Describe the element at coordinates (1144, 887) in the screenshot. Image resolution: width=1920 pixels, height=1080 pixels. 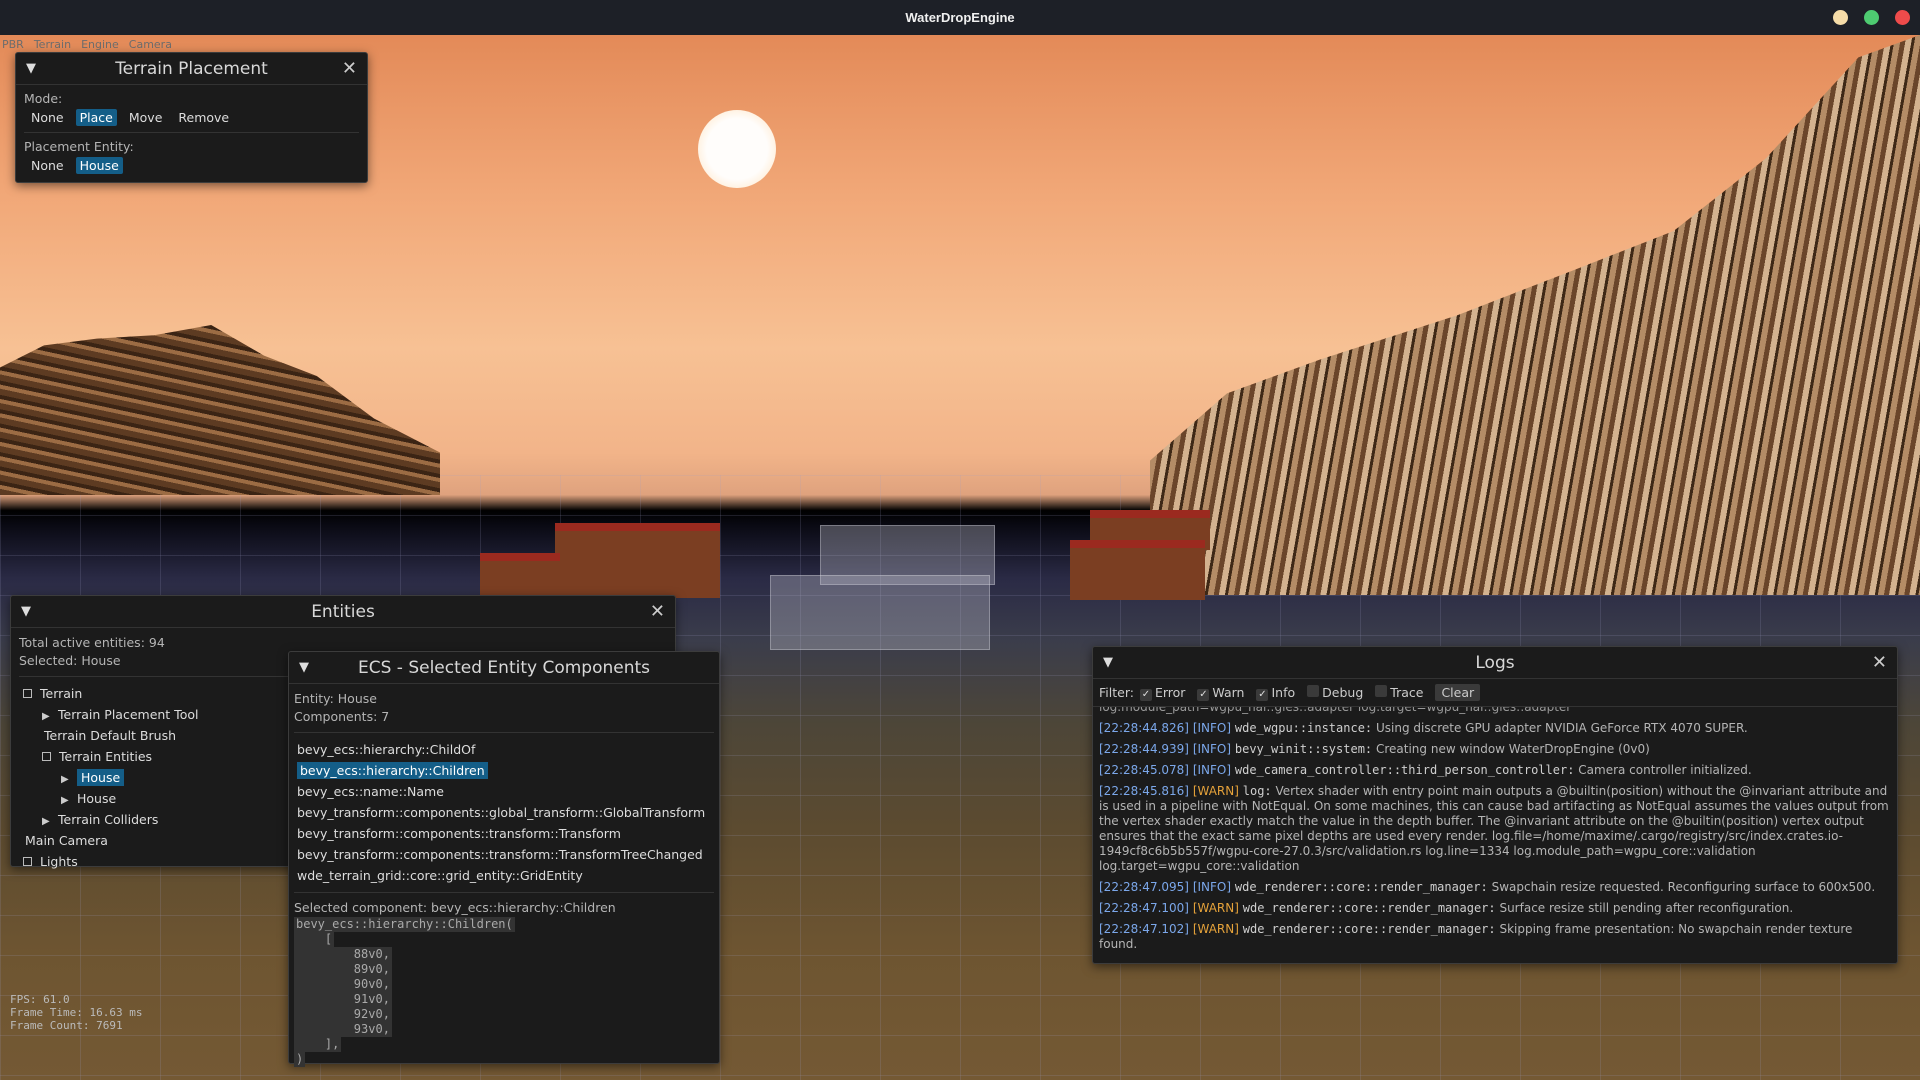
I see `log-timestamp: [22:28:47.095]` at that location.